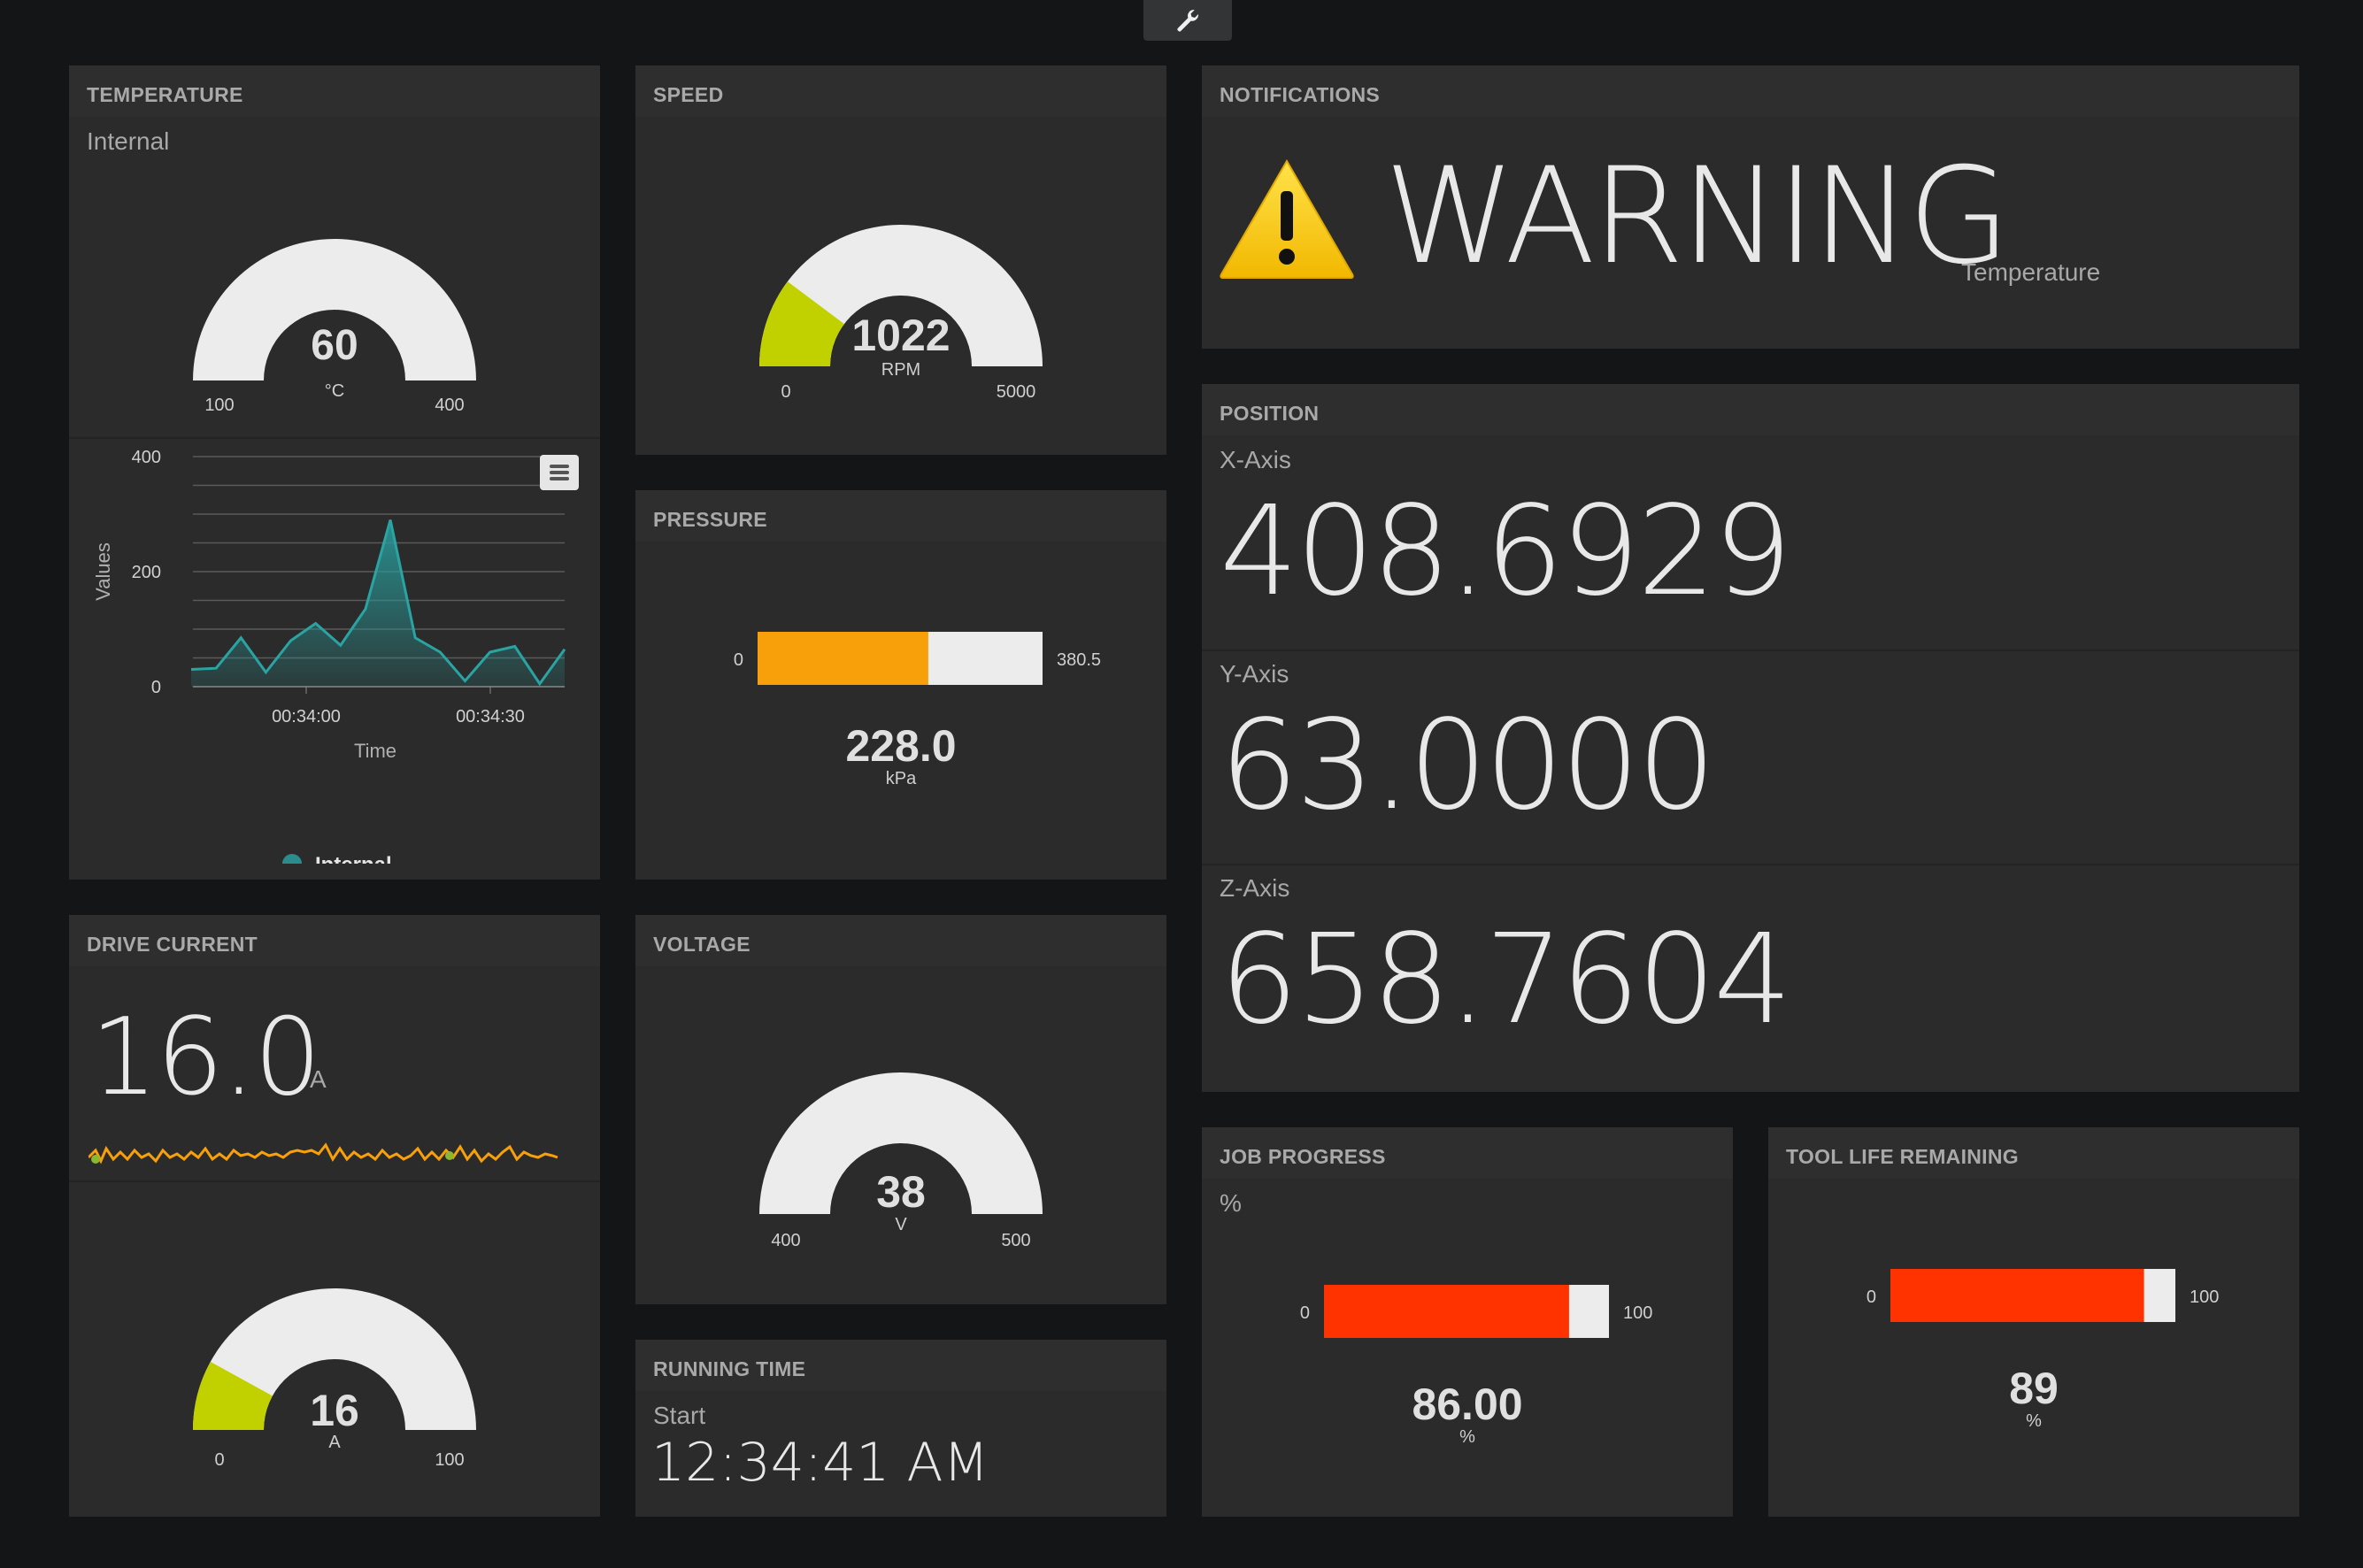  I want to click on drive-current-panel: DRIVE CURRENT 16.0 A 16 A 0 100, so click(334, 1216).